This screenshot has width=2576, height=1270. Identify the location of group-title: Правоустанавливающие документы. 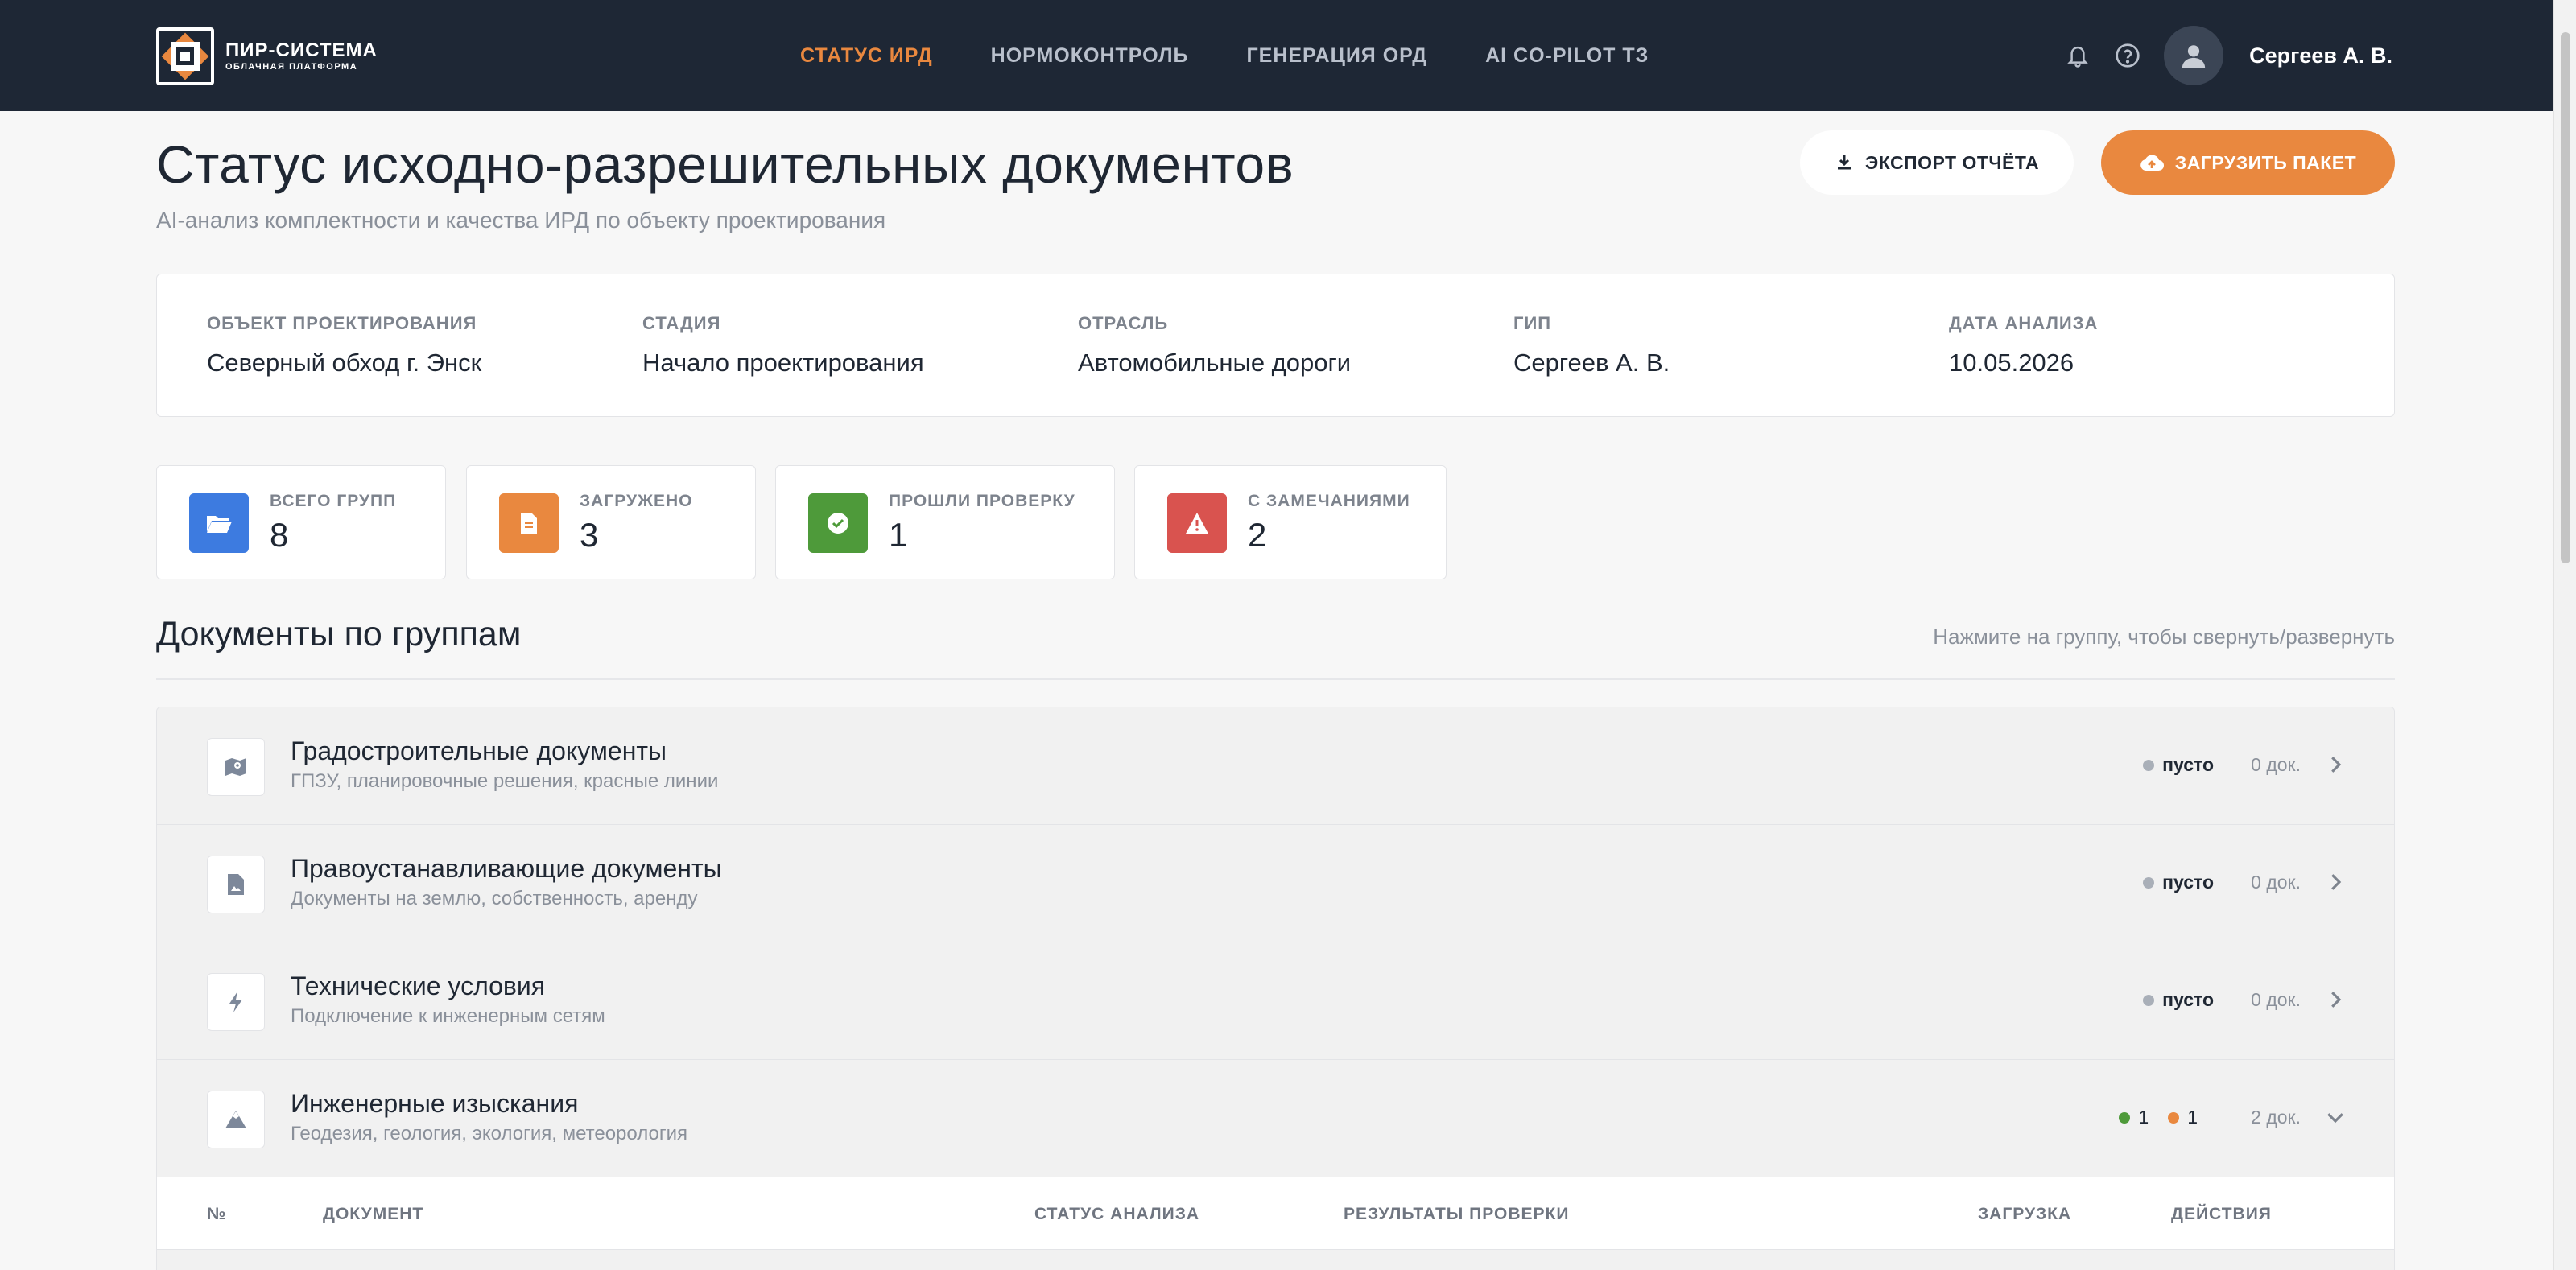
(506, 868).